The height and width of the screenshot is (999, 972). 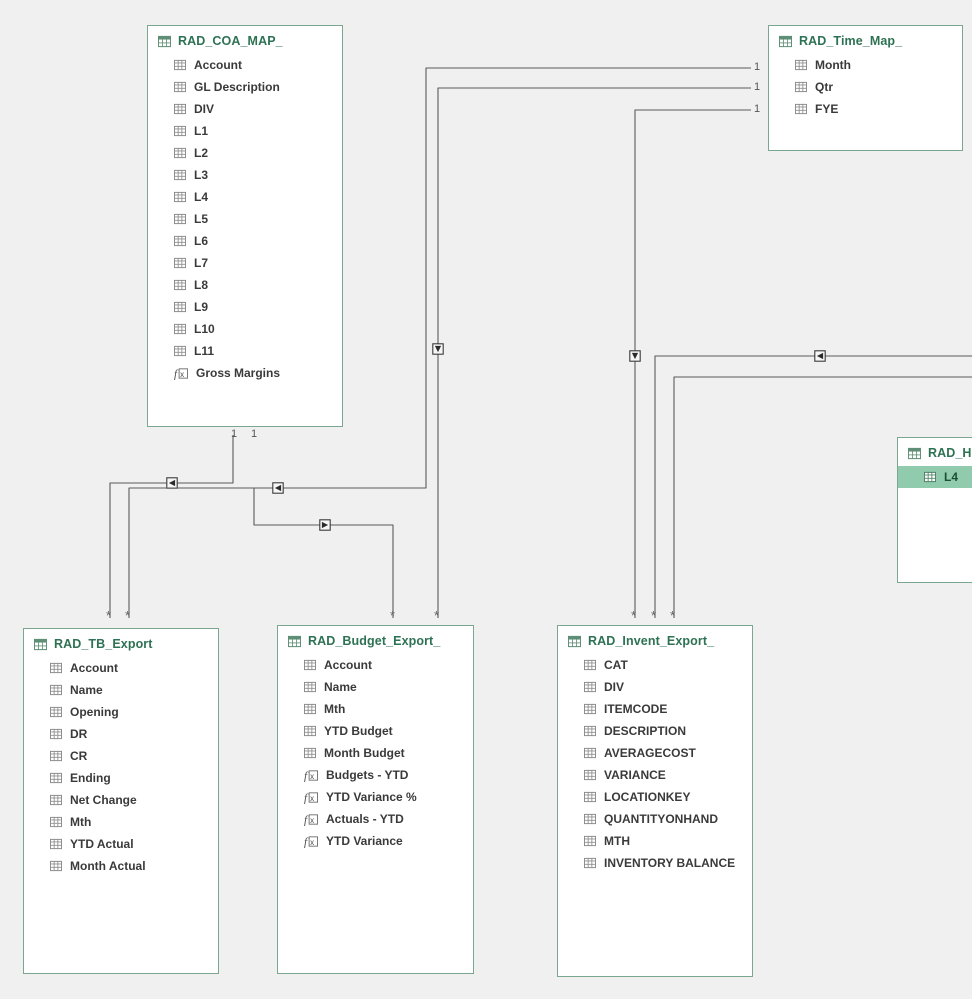 What do you see at coordinates (201, 307) in the screenshot?
I see `field-label: L9` at bounding box center [201, 307].